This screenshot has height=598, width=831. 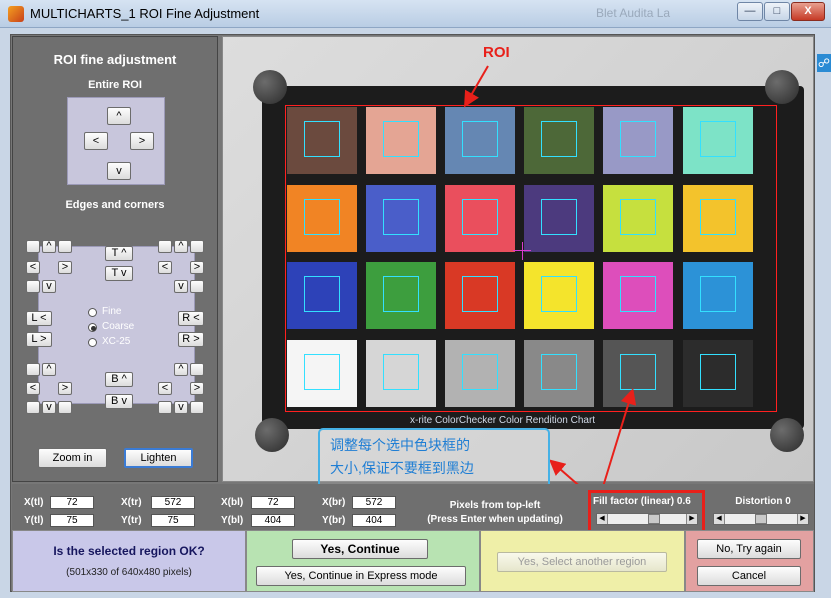 I want to click on tl-corner-right-button, so click(x=65, y=246).